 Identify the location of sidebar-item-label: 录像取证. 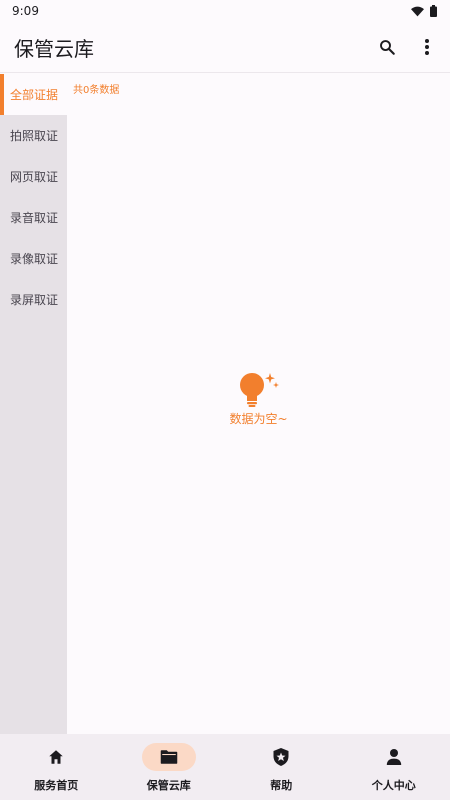
(34, 259).